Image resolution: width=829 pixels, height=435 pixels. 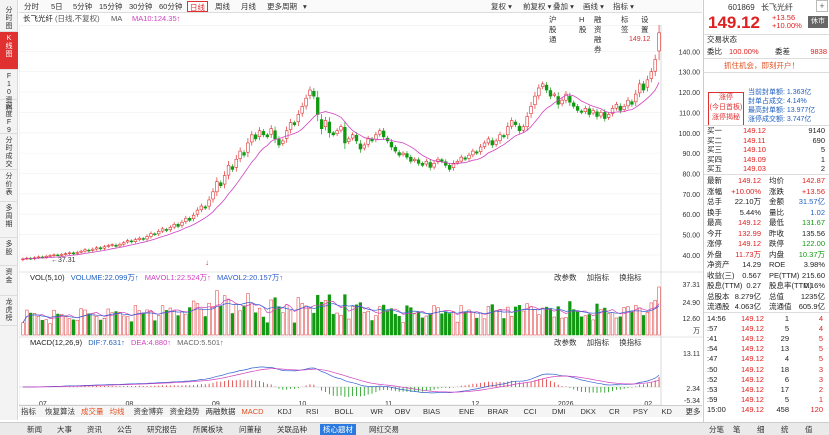 What do you see at coordinates (563, 6) in the screenshot?
I see `toolbar-item-2: 叠加 ▾` at bounding box center [563, 6].